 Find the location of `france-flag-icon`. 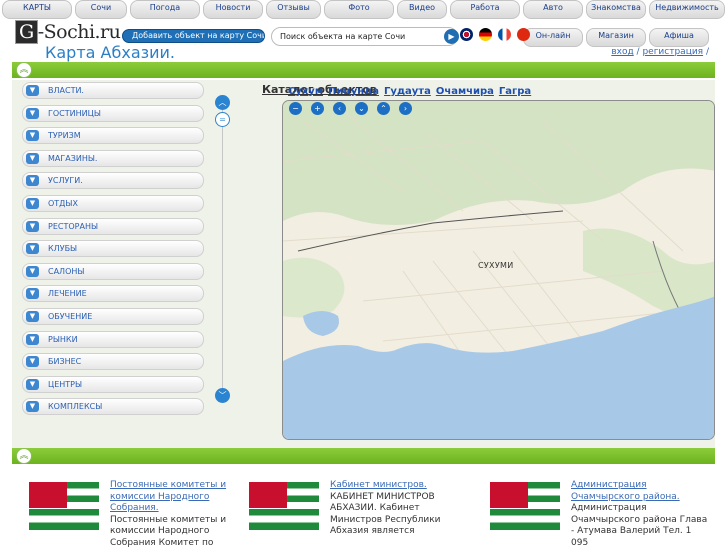

france-flag-icon is located at coordinates (504, 34).